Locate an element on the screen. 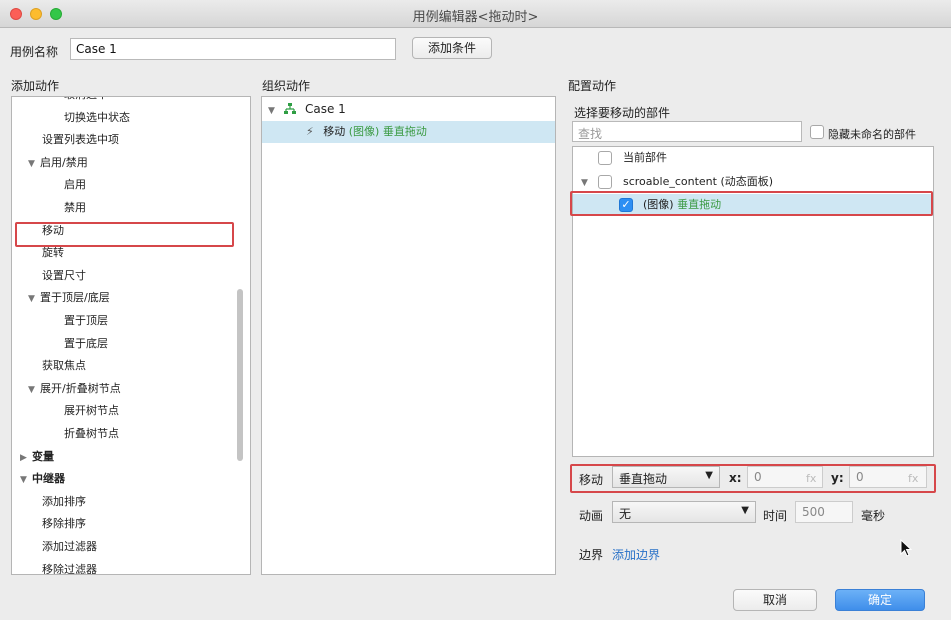  move-mode-select: 垂直拖动 ▼ is located at coordinates (666, 477).